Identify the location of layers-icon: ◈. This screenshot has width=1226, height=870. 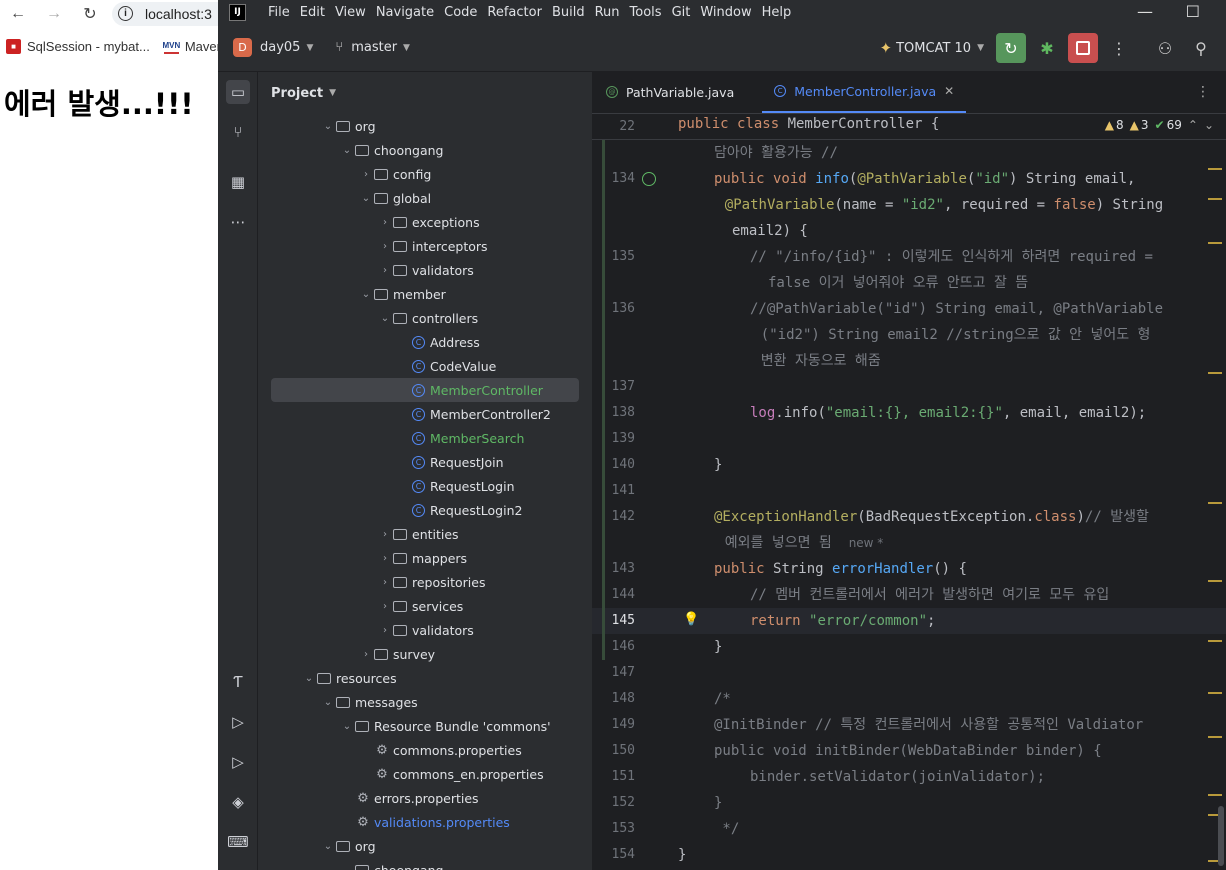
(238, 802).